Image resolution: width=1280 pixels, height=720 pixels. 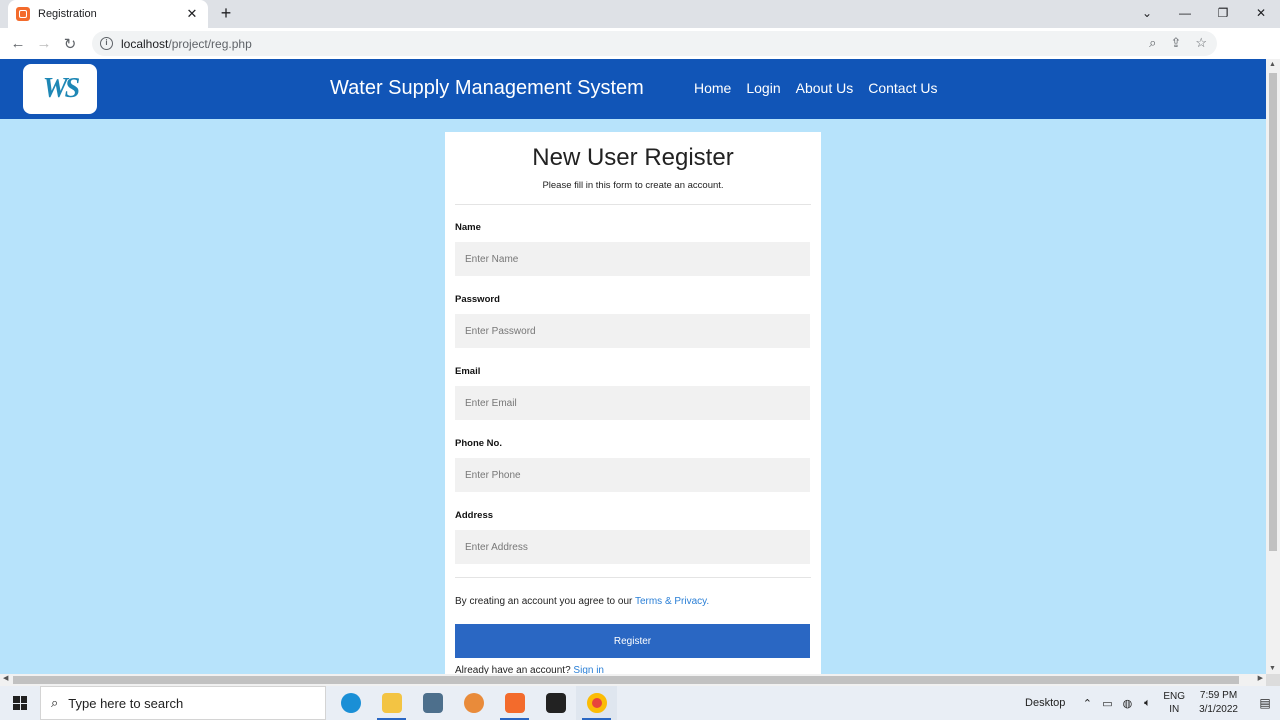 What do you see at coordinates (633, 577) in the screenshot?
I see `form-divider-bottom` at bounding box center [633, 577].